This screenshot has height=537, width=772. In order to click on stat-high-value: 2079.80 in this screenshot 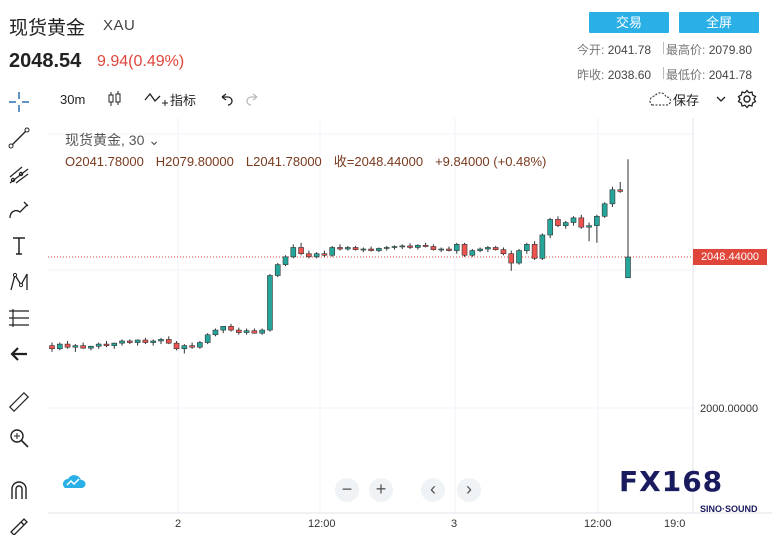, I will do `click(730, 50)`.